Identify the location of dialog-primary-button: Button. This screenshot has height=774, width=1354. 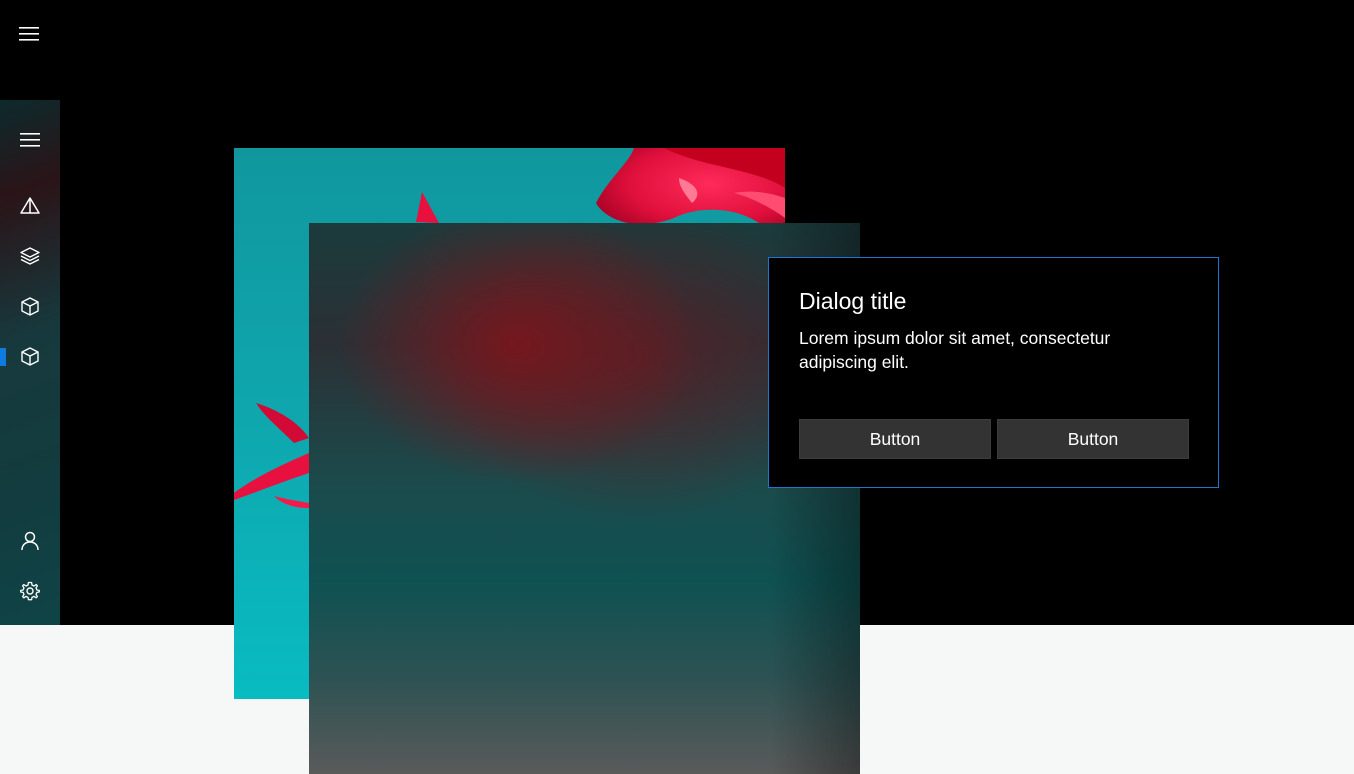
(895, 439).